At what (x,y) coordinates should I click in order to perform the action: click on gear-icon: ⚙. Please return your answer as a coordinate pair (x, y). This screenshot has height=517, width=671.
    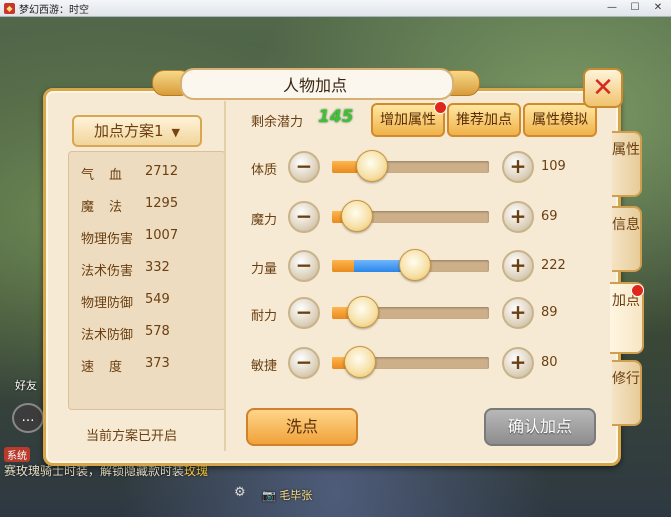
    Looking at the image, I should click on (240, 492).